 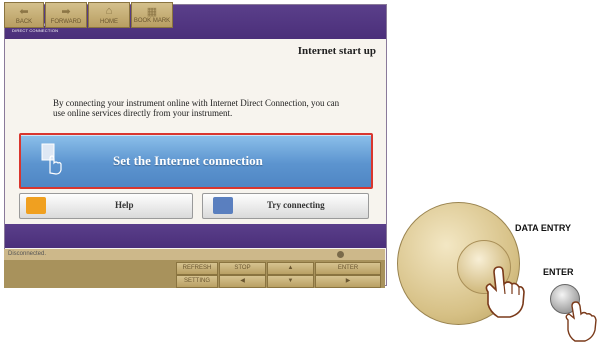 What do you see at coordinates (66, 12) in the screenshot?
I see `forward-arrow-icon: ➡` at bounding box center [66, 12].